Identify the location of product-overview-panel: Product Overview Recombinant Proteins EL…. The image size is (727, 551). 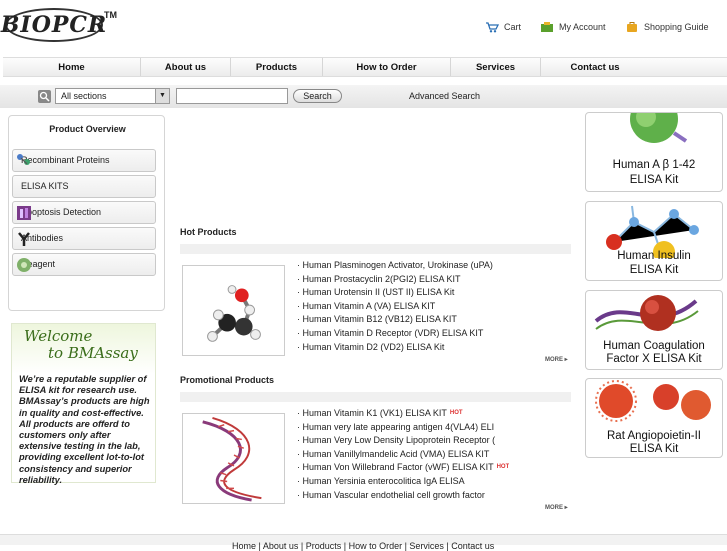
(86, 213).